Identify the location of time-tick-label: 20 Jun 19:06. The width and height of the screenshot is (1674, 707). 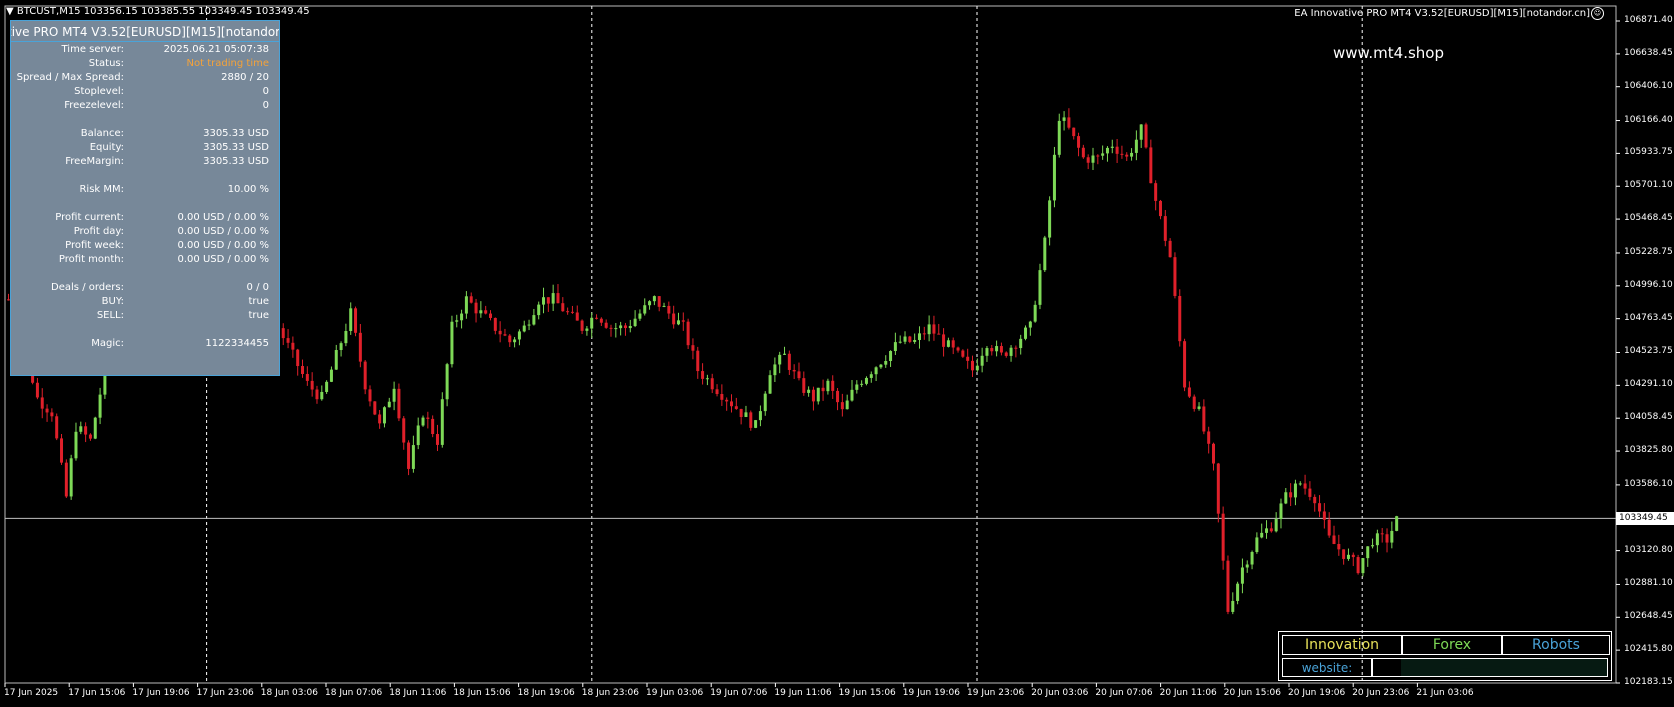
(1317, 693).